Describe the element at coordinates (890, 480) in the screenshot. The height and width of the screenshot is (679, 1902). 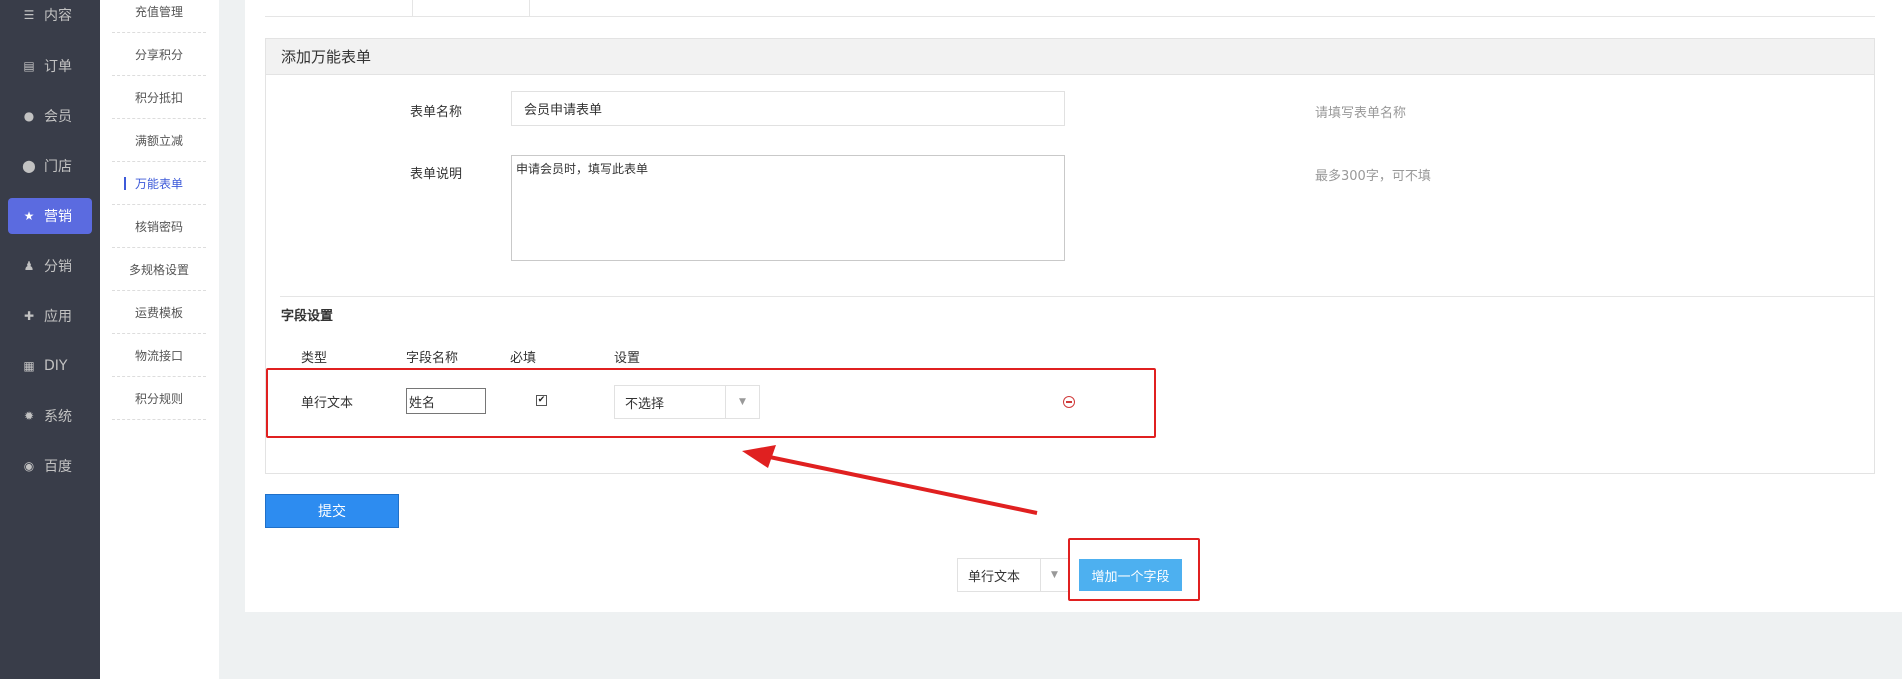
I see `annotation-arrow` at that location.